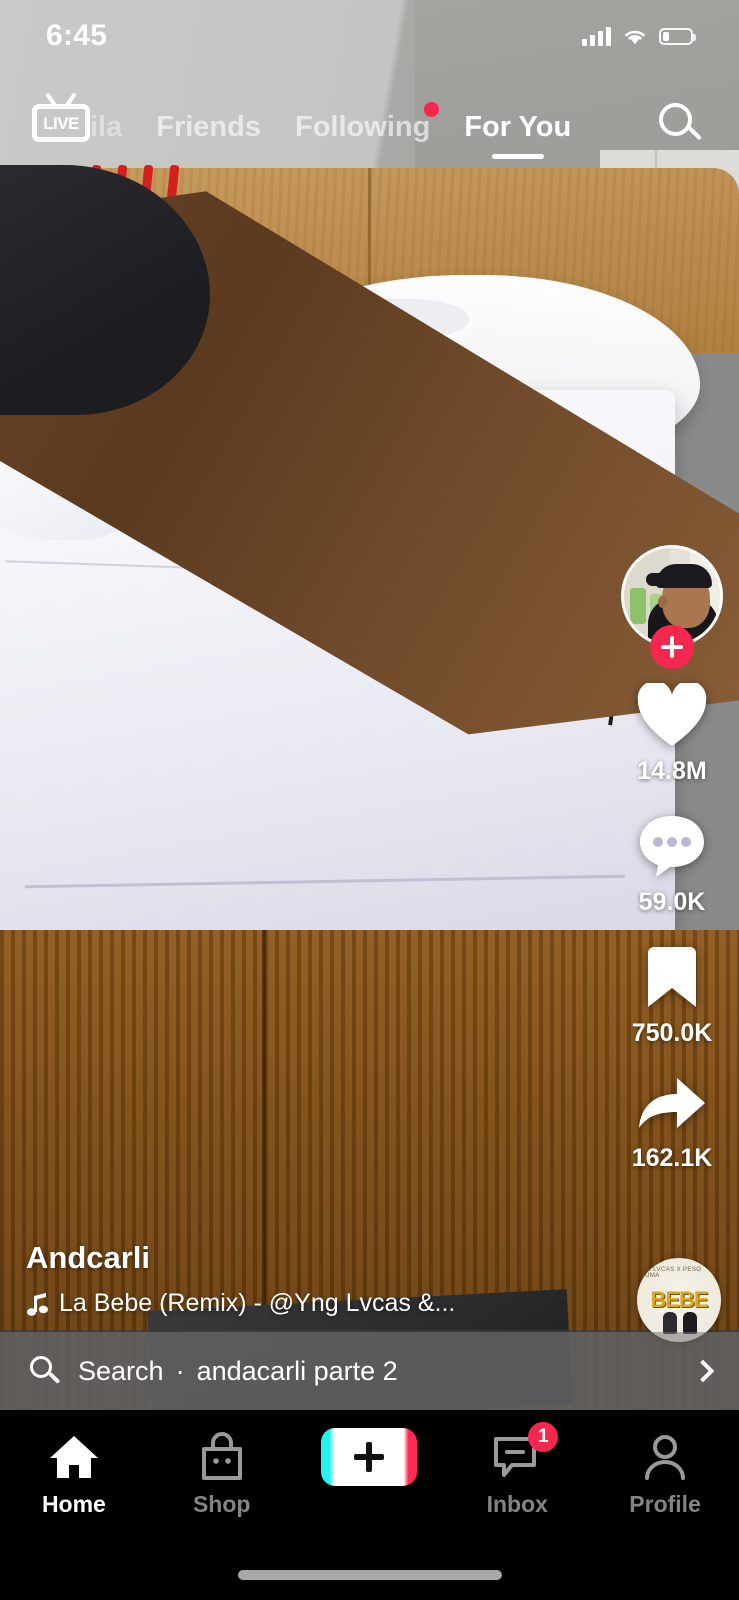  I want to click on inbox-badge: 1, so click(543, 1437).